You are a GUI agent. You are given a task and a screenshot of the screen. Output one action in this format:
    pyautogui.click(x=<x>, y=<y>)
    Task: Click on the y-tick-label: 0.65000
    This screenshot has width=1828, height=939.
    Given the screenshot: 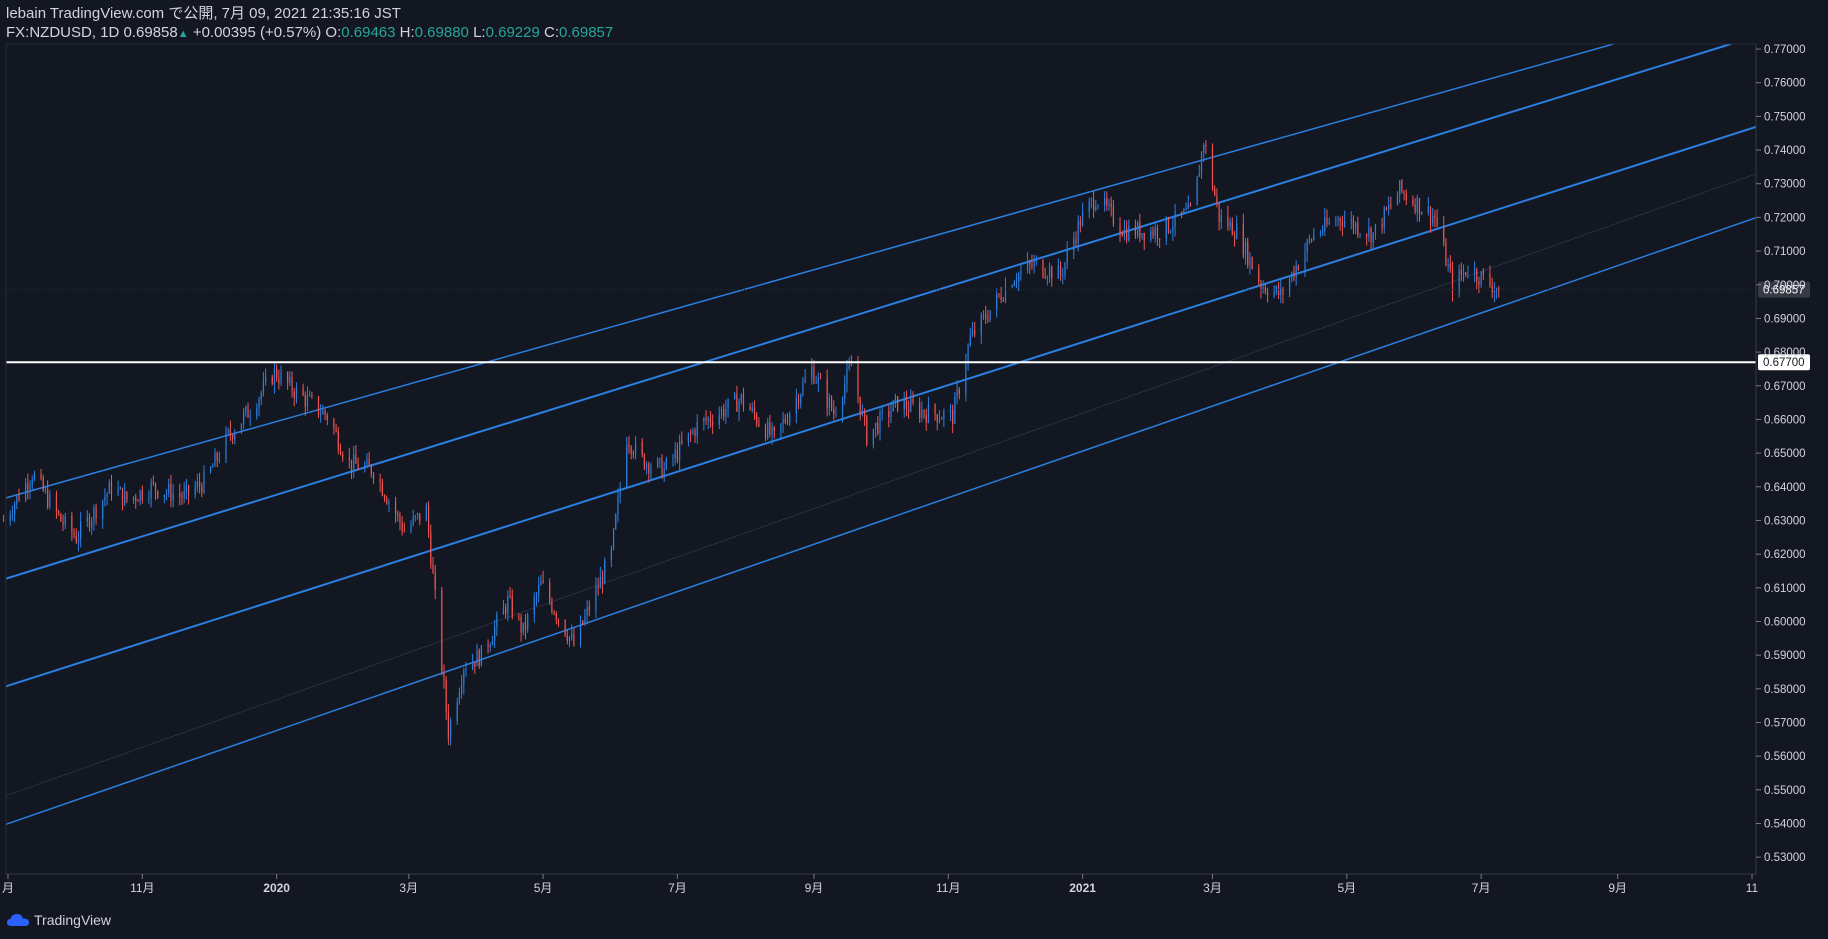 What is the action you would take?
    pyautogui.click(x=1785, y=454)
    